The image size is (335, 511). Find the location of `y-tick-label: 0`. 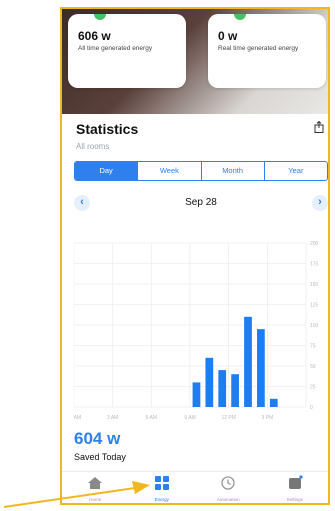

y-tick-label: 0 is located at coordinates (311, 408).